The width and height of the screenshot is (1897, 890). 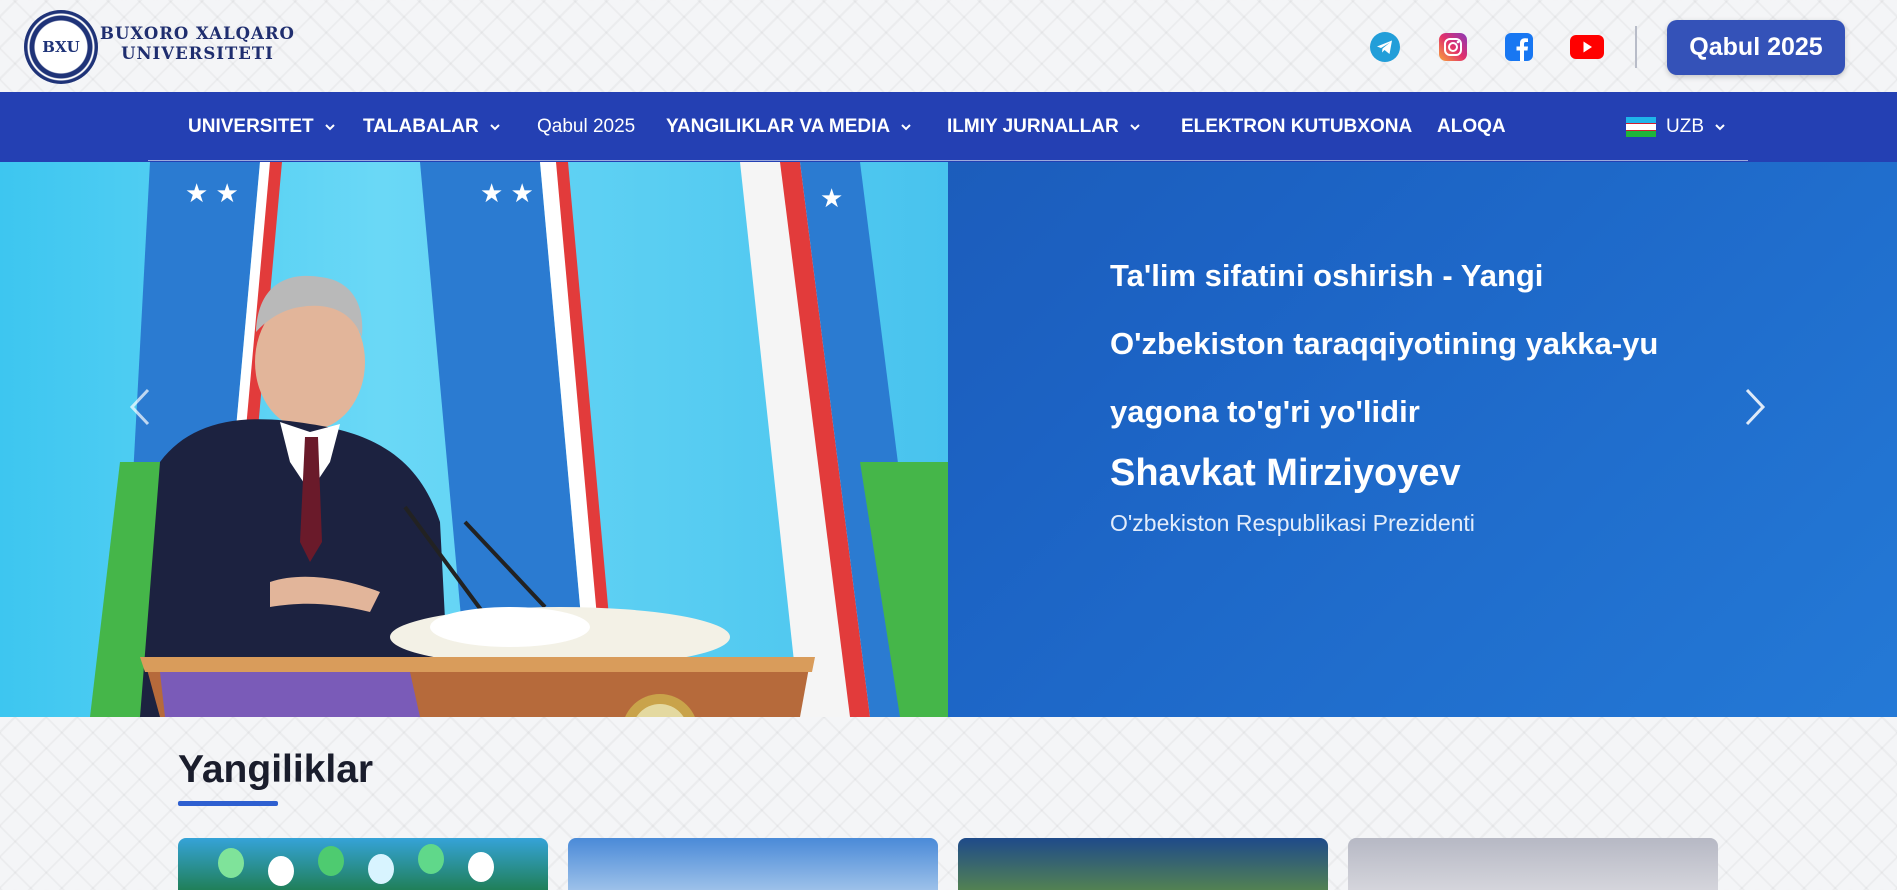 I want to click on language-selector: UZB, so click(x=1676, y=127).